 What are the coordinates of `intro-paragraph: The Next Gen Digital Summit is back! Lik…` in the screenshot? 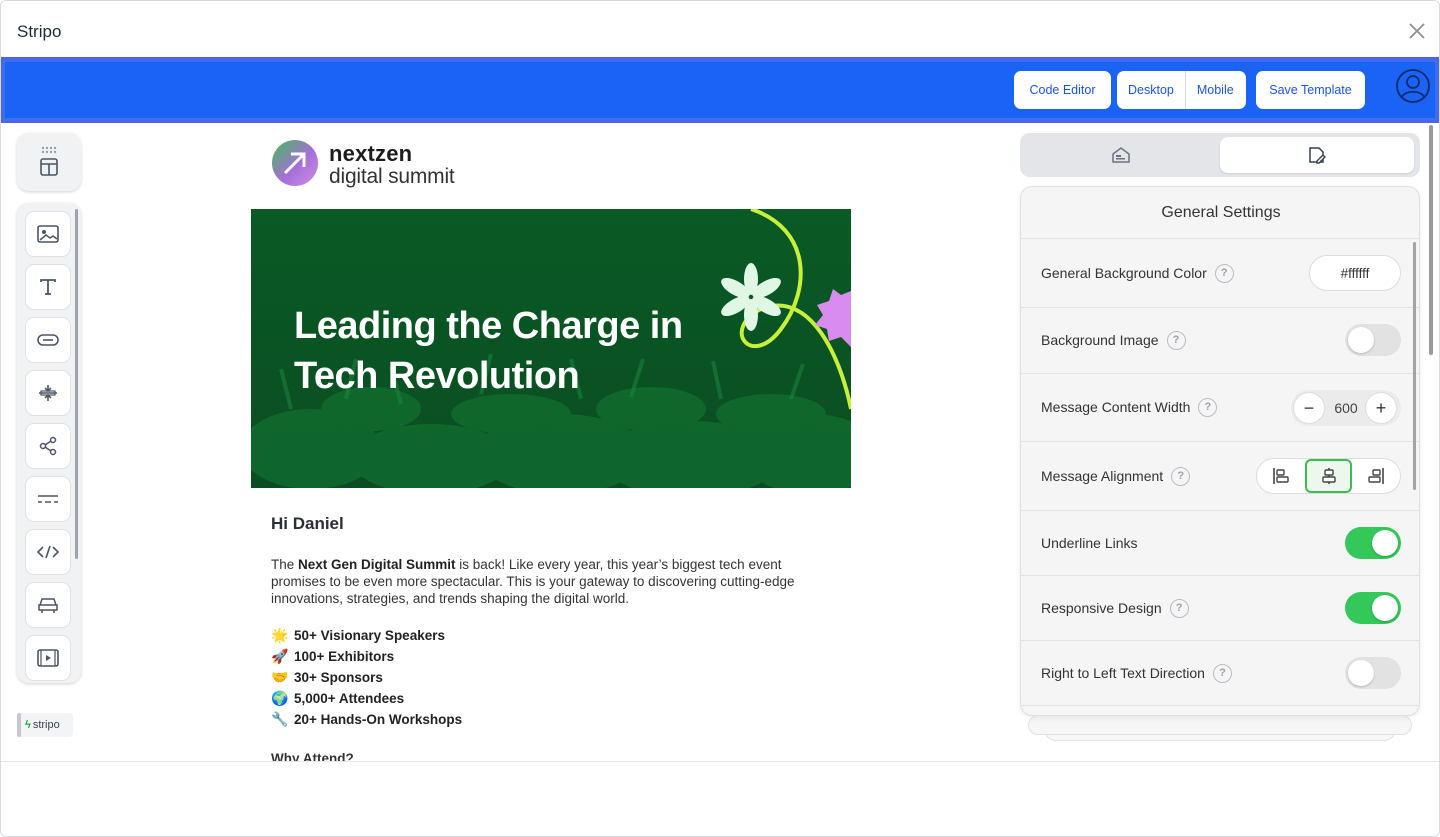 It's located at (551, 581).